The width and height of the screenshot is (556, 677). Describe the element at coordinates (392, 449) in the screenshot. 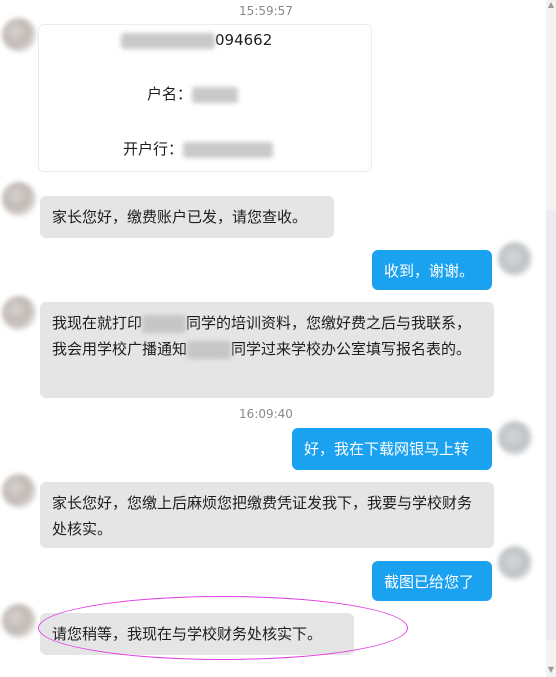

I see `outgoing-message: 好，我在下载网银马上转` at that location.